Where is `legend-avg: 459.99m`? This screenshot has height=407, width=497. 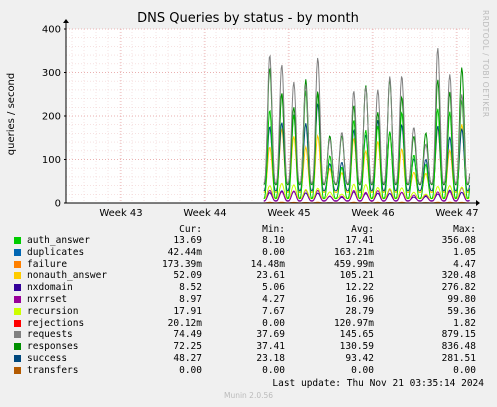
legend-avg: 459.99m is located at coordinates (353, 264).